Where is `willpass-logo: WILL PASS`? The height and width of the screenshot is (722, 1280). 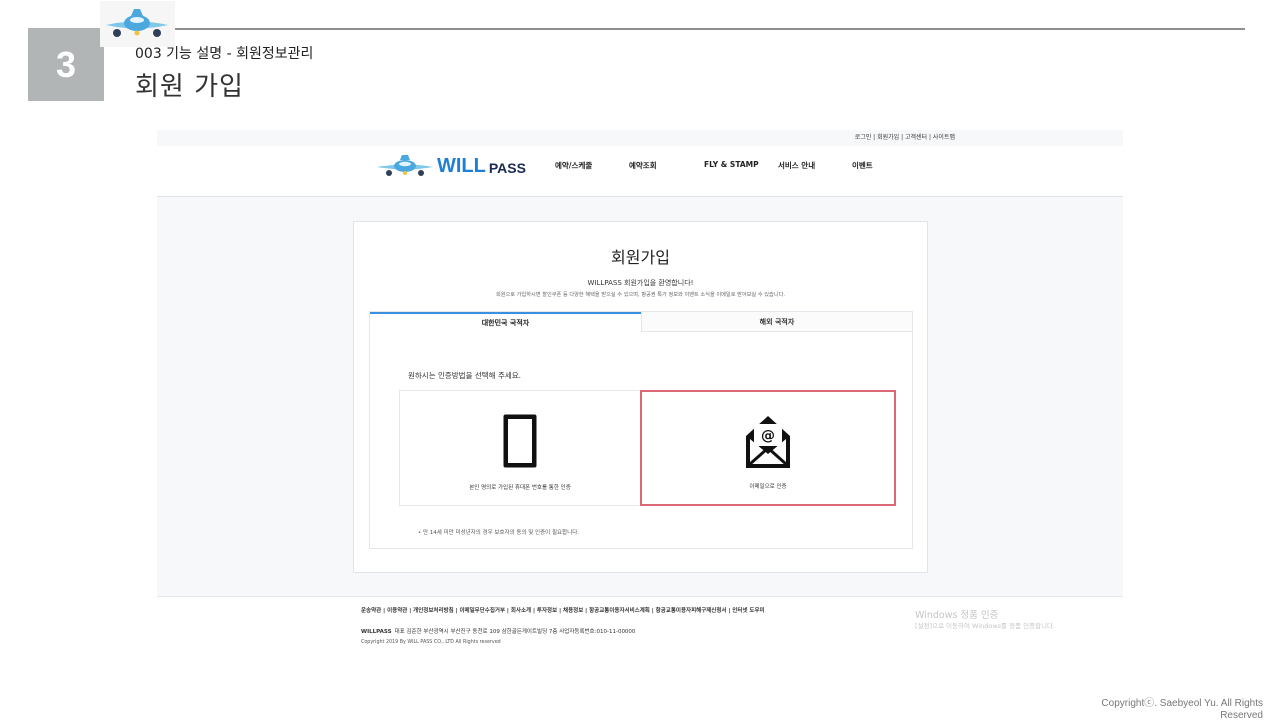 willpass-logo: WILL PASS is located at coordinates (450, 166).